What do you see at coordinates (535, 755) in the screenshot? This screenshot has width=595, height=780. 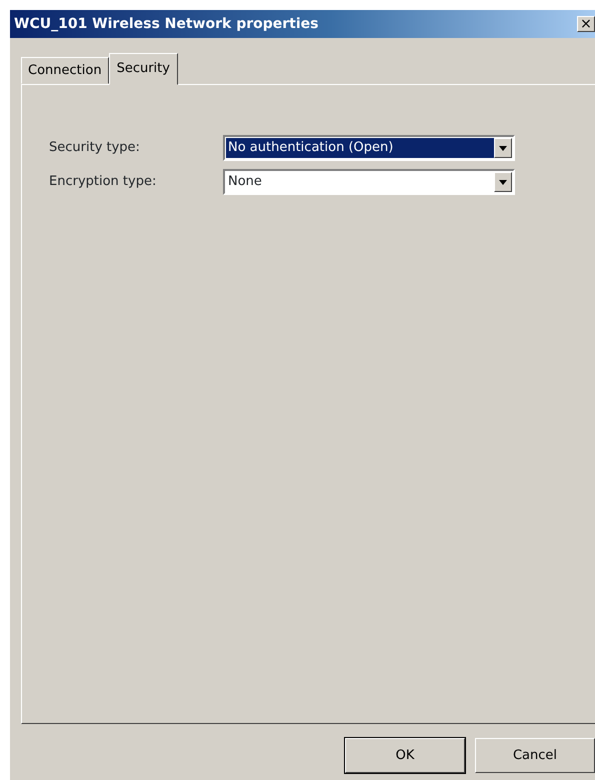 I see `dialog-button: Cancel` at bounding box center [535, 755].